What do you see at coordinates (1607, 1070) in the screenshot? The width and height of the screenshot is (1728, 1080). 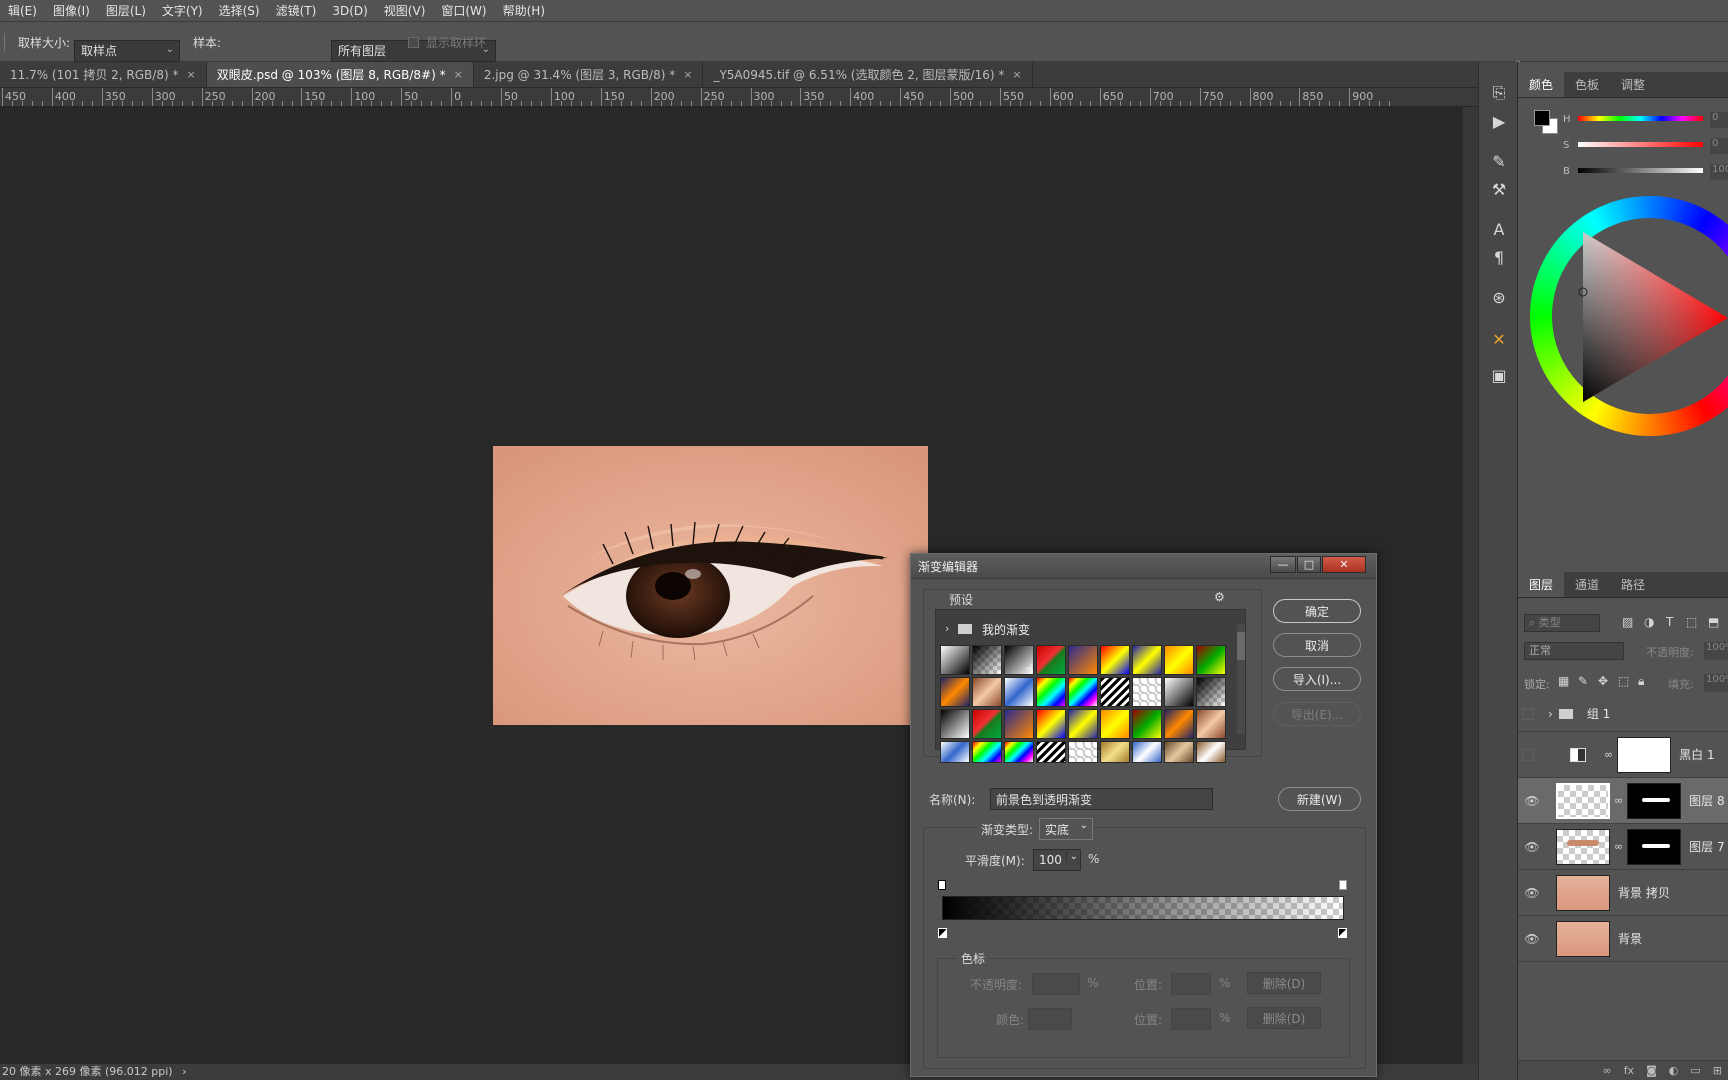 I see `link-layers-icon: ∞` at bounding box center [1607, 1070].